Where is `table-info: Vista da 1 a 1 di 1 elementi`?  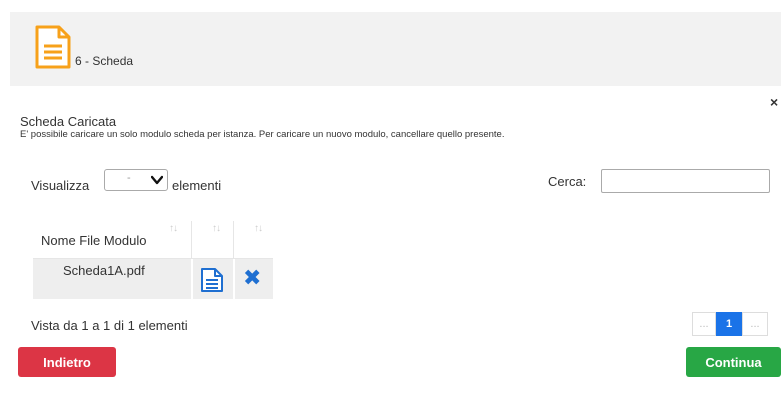 table-info: Vista da 1 a 1 di 1 elementi is located at coordinates (109, 325).